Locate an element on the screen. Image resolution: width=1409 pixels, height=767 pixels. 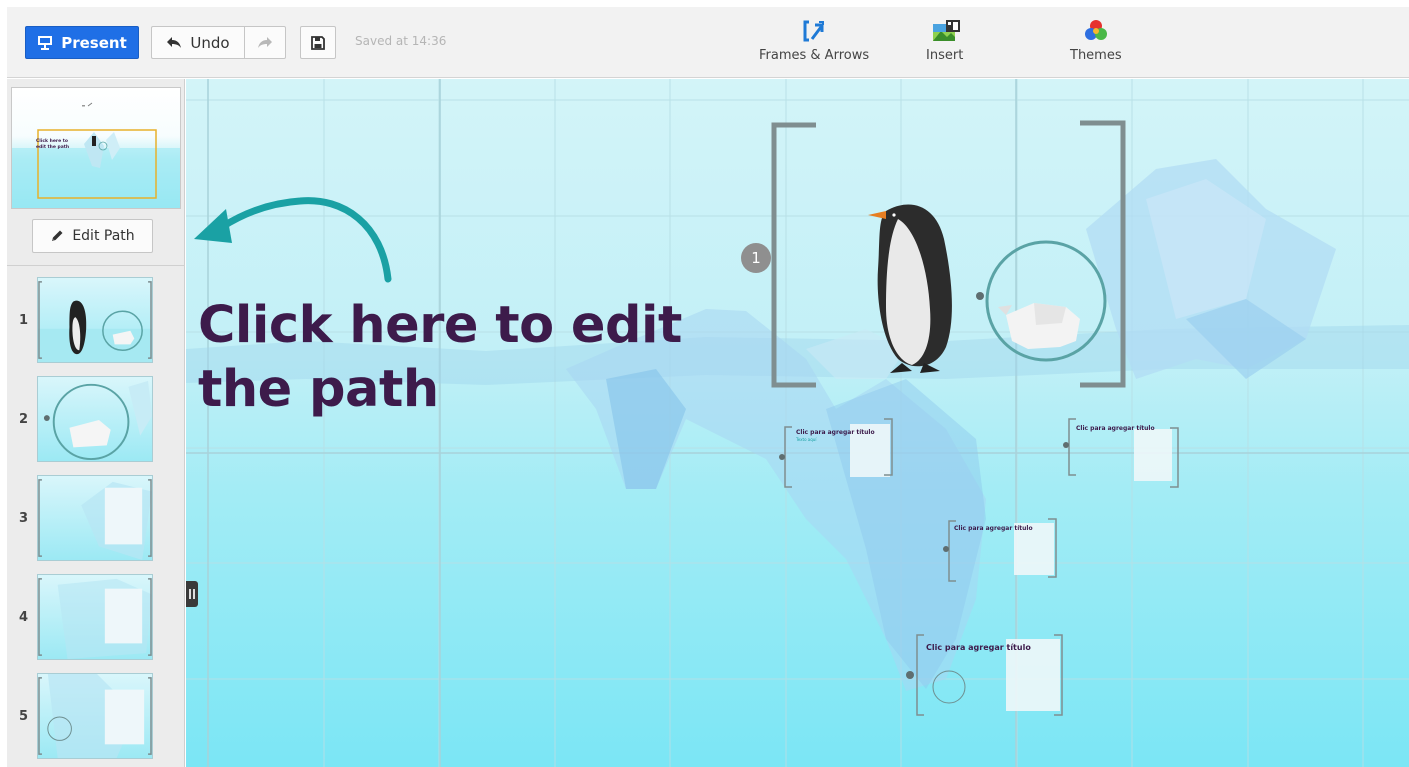
path-step-badge: 1 is located at coordinates (756, 258).